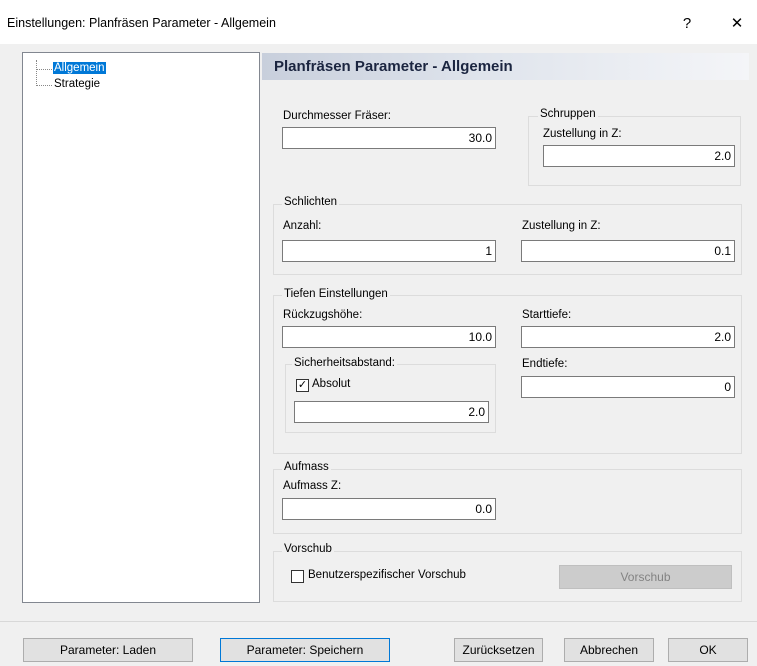 Image resolution: width=757 pixels, height=666 pixels. What do you see at coordinates (568, 114) in the screenshot?
I see `schruppen-group-label: Schruppen` at bounding box center [568, 114].